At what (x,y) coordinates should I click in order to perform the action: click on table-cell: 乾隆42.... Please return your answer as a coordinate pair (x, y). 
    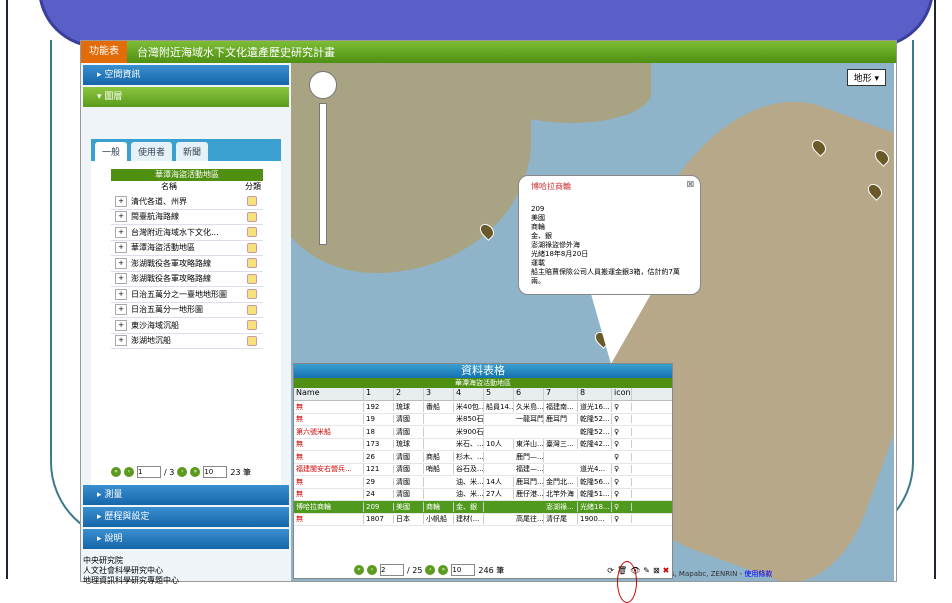
    Looking at the image, I should click on (595, 444).